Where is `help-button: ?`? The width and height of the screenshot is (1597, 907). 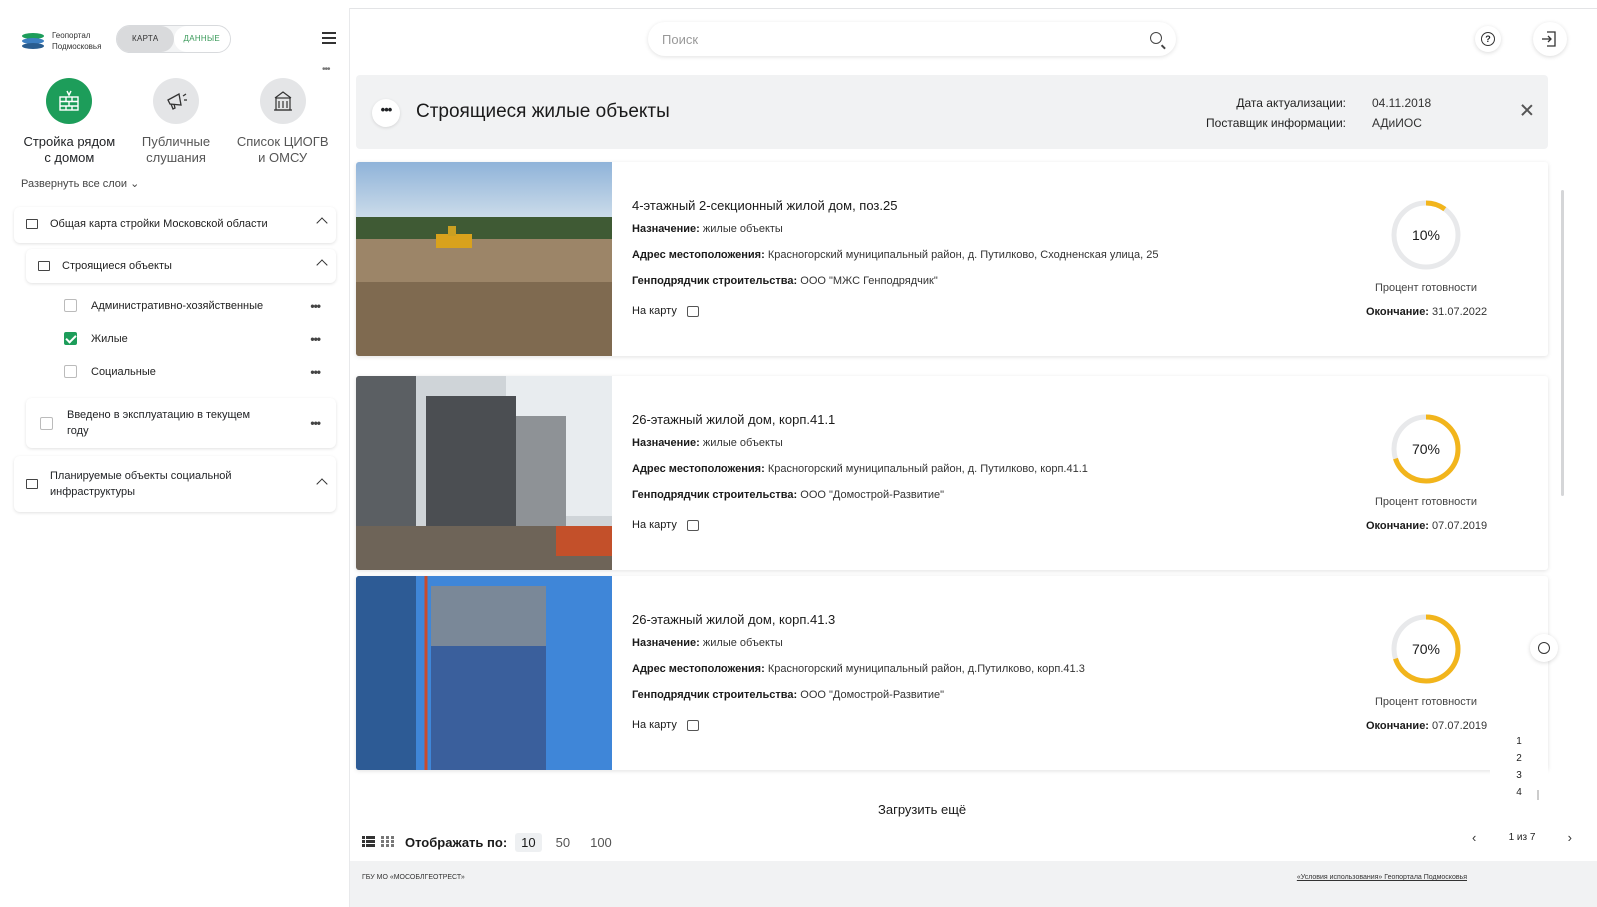 help-button: ? is located at coordinates (1488, 39).